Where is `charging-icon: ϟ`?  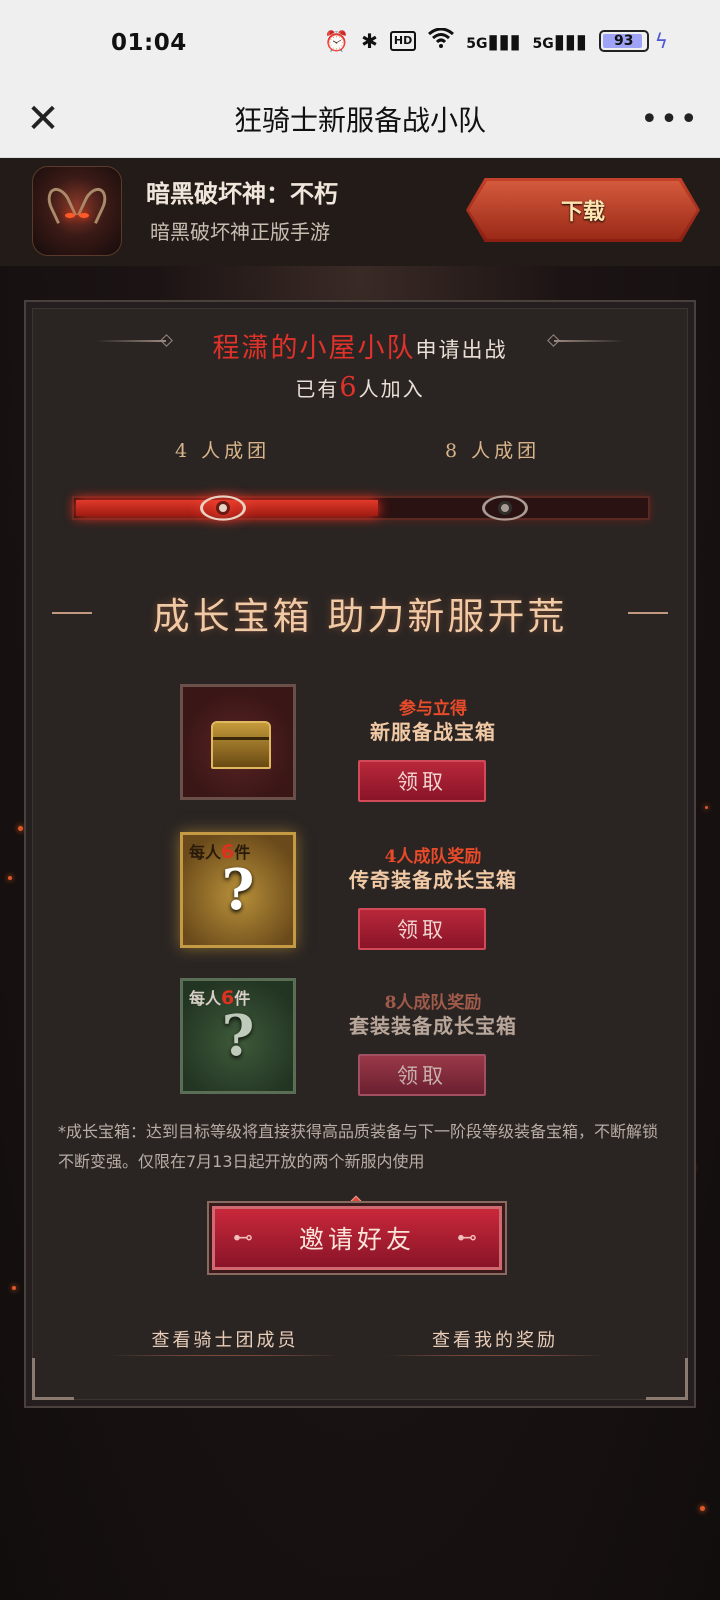 charging-icon: ϟ is located at coordinates (661, 40).